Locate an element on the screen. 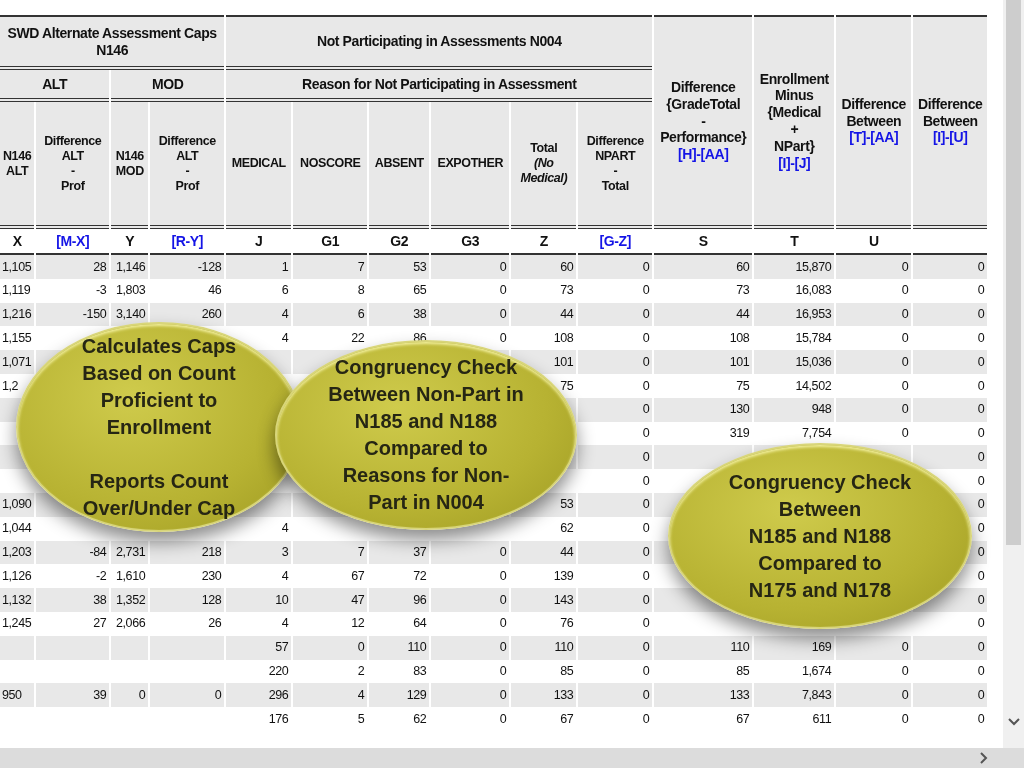 This screenshot has height=768, width=1024. table-cell: 15,784 is located at coordinates (813, 337).